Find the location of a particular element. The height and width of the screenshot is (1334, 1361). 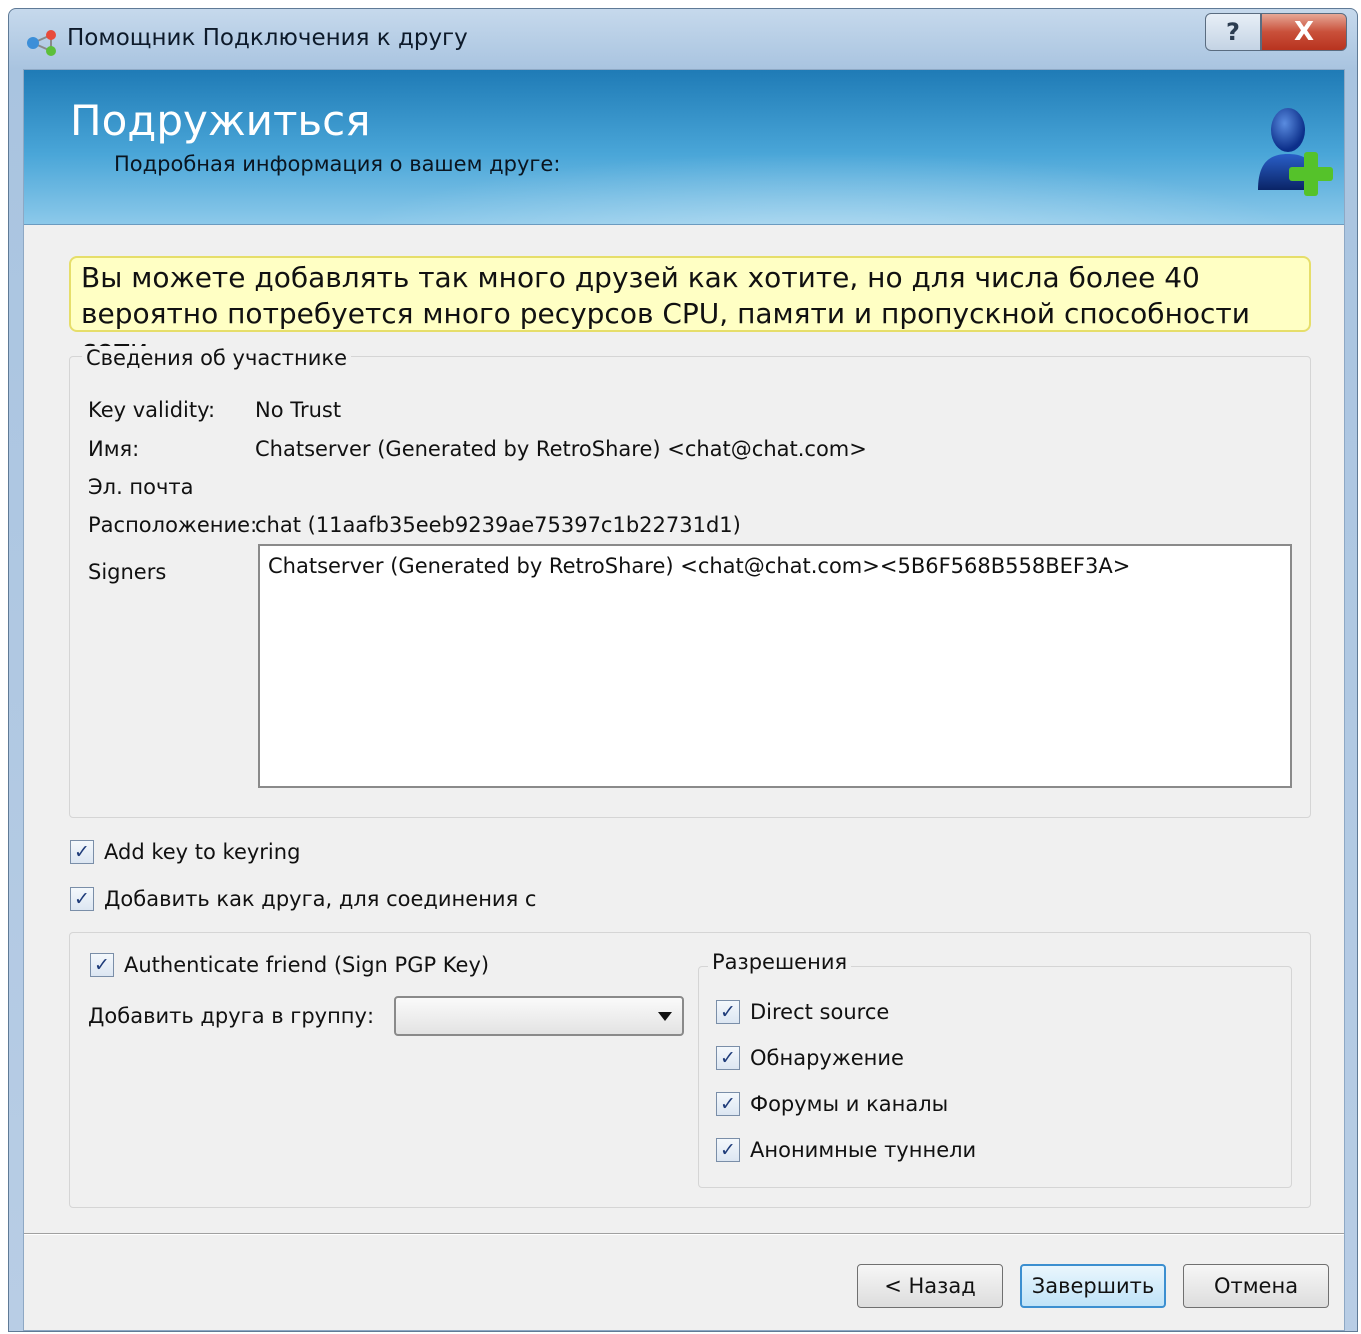

window-title: Помощник Подключения к другу is located at coordinates (267, 38).